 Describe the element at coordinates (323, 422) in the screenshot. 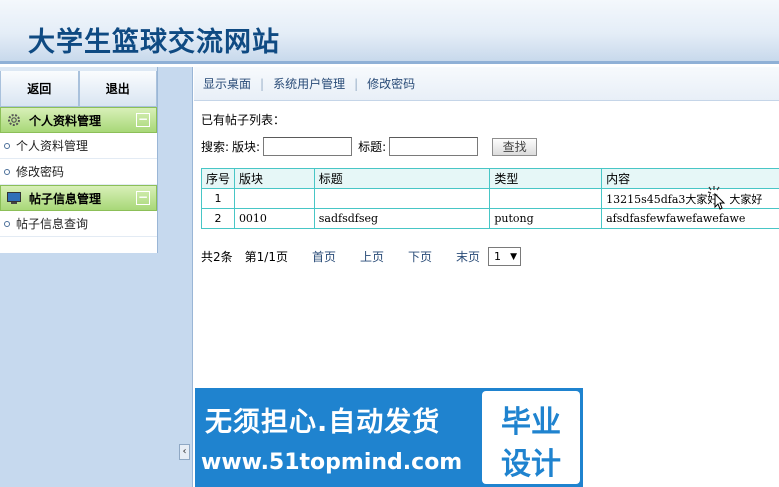

I see `ad-headline: 无须担心.自动发货` at that location.